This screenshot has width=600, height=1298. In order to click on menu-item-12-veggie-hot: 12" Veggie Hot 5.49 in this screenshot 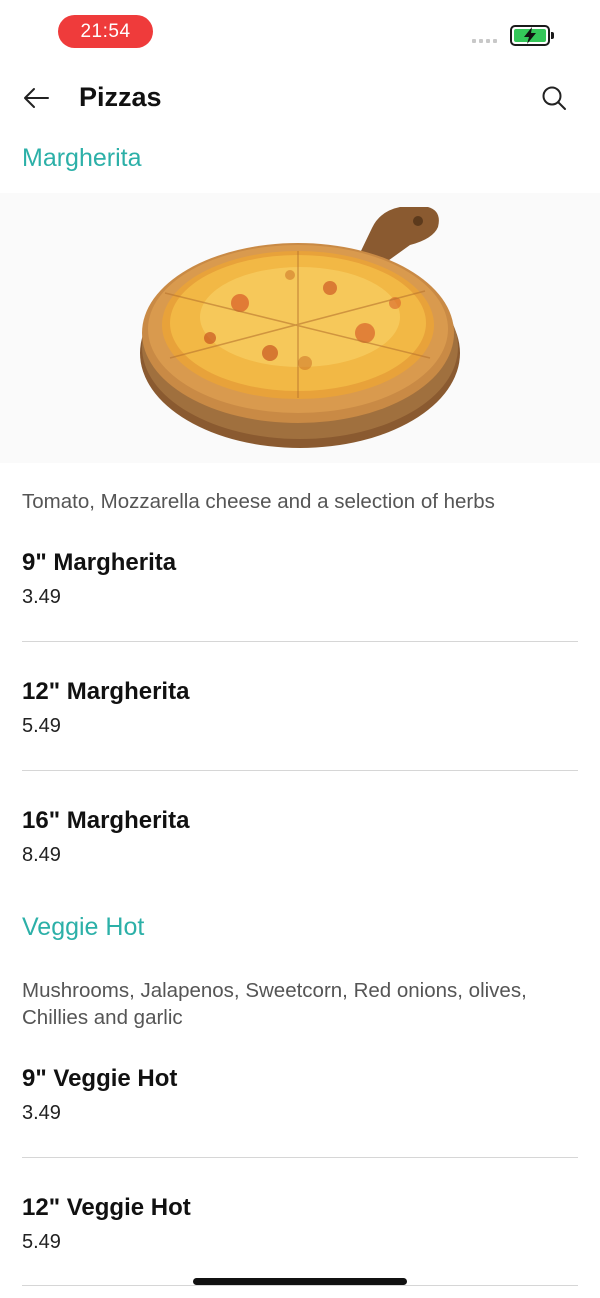, I will do `click(300, 1224)`.